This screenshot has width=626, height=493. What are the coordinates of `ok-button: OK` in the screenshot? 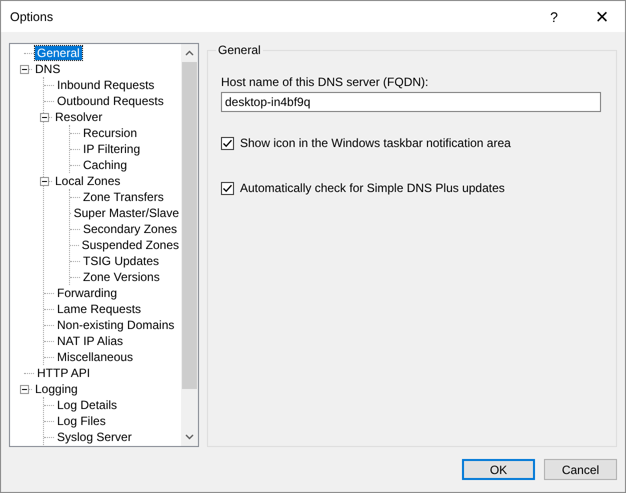 It's located at (498, 469).